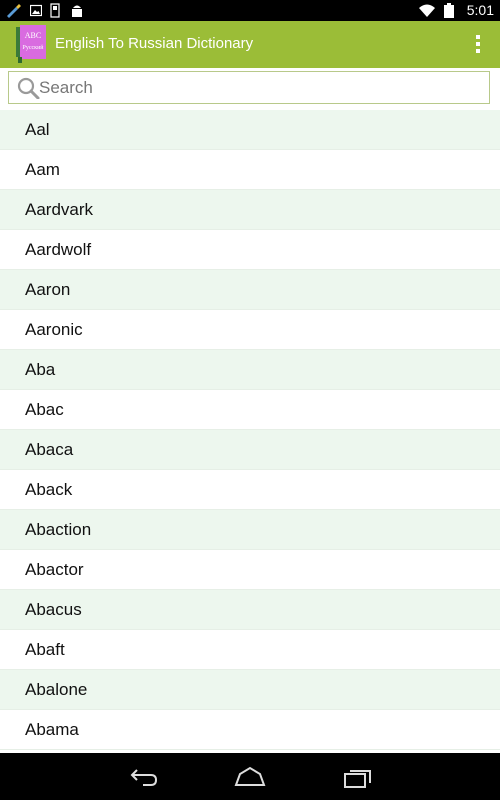  I want to click on status-time: 5:01, so click(480, 10).